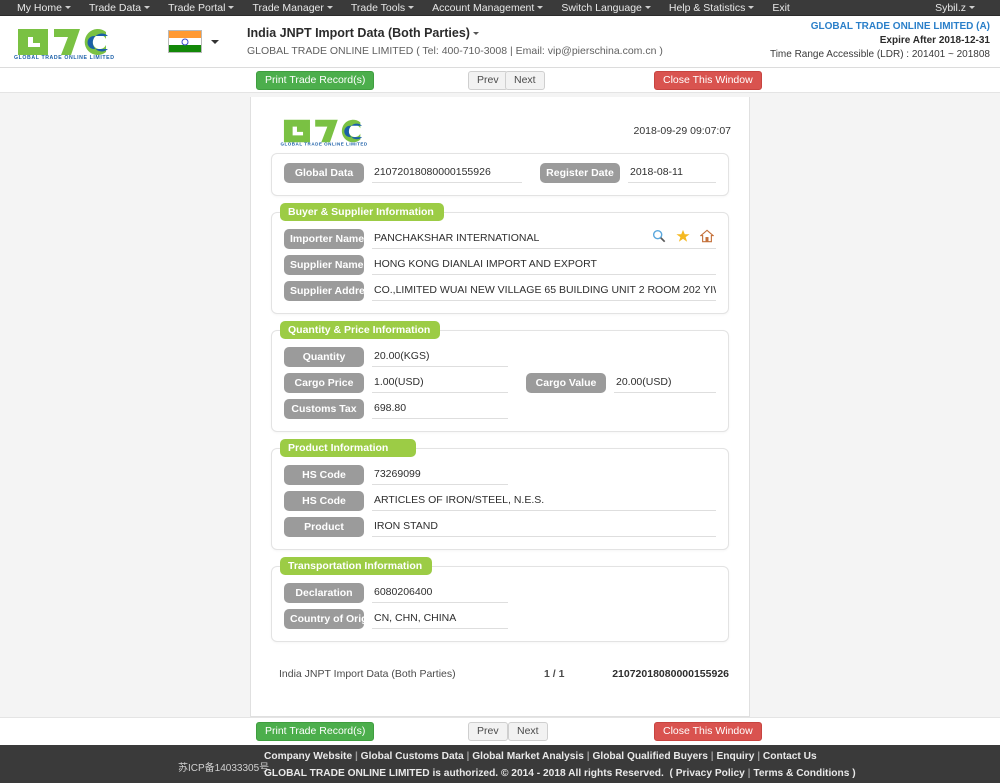 The height and width of the screenshot is (783, 1000). Describe the element at coordinates (544, 527) in the screenshot. I see `product-value: IRON STAND` at that location.